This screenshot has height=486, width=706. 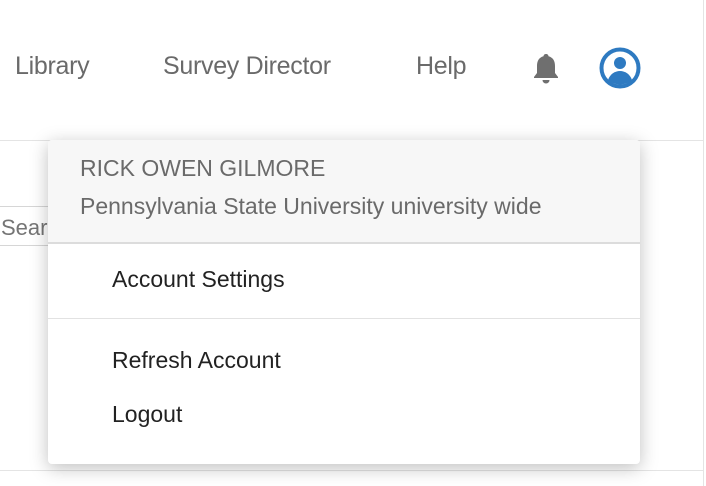 What do you see at coordinates (620, 68) in the screenshot?
I see `user-circle-icon` at bounding box center [620, 68].